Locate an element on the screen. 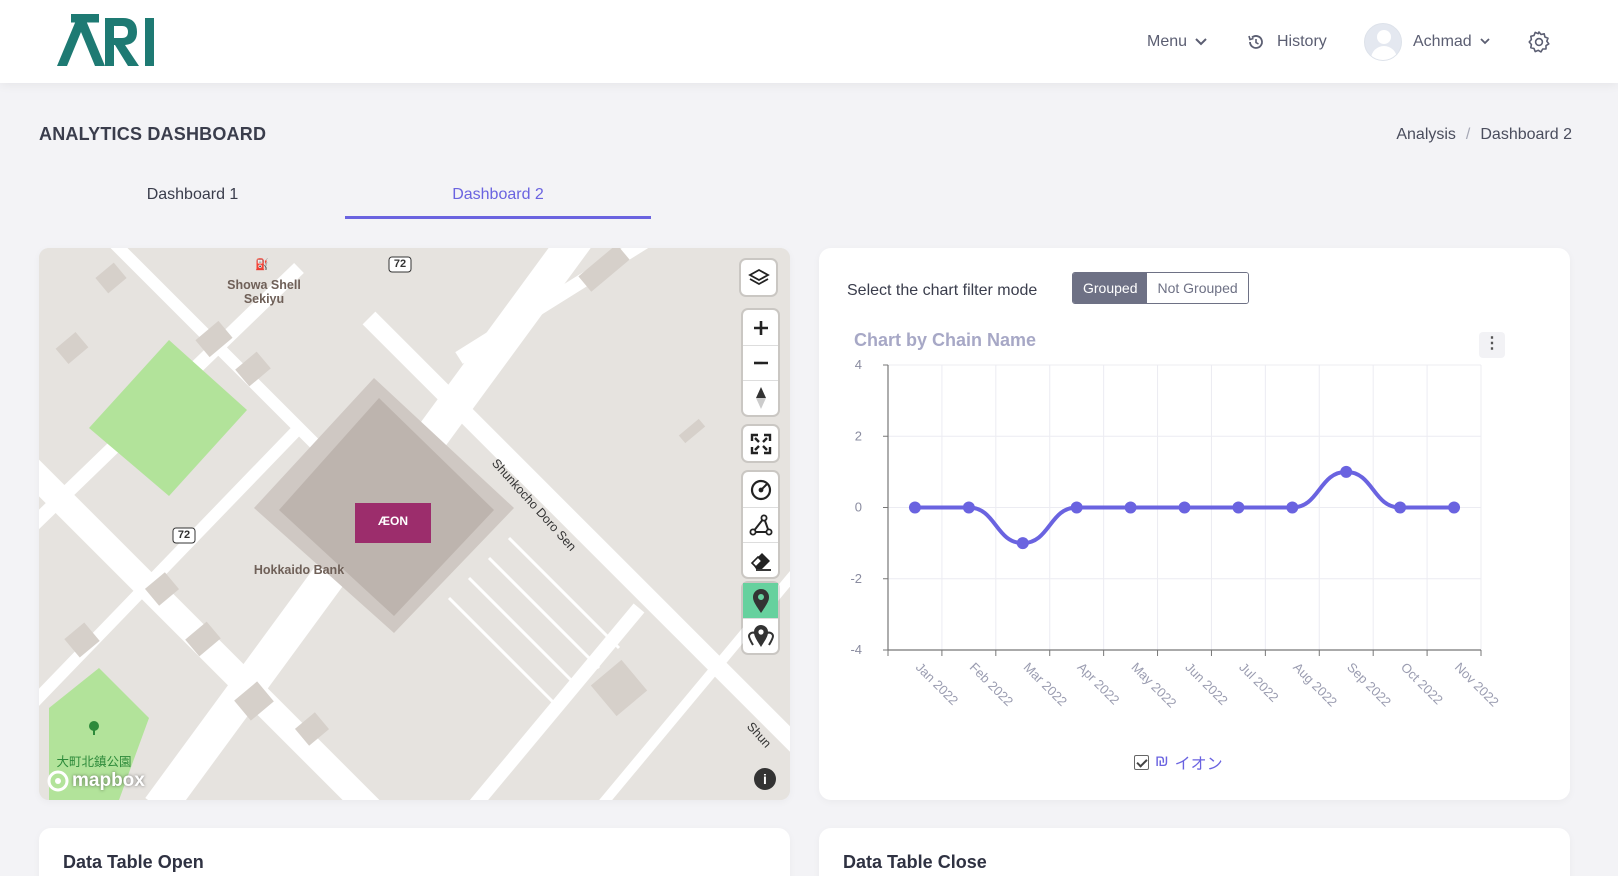 The height and width of the screenshot is (876, 1618). layers-icon is located at coordinates (758, 276).